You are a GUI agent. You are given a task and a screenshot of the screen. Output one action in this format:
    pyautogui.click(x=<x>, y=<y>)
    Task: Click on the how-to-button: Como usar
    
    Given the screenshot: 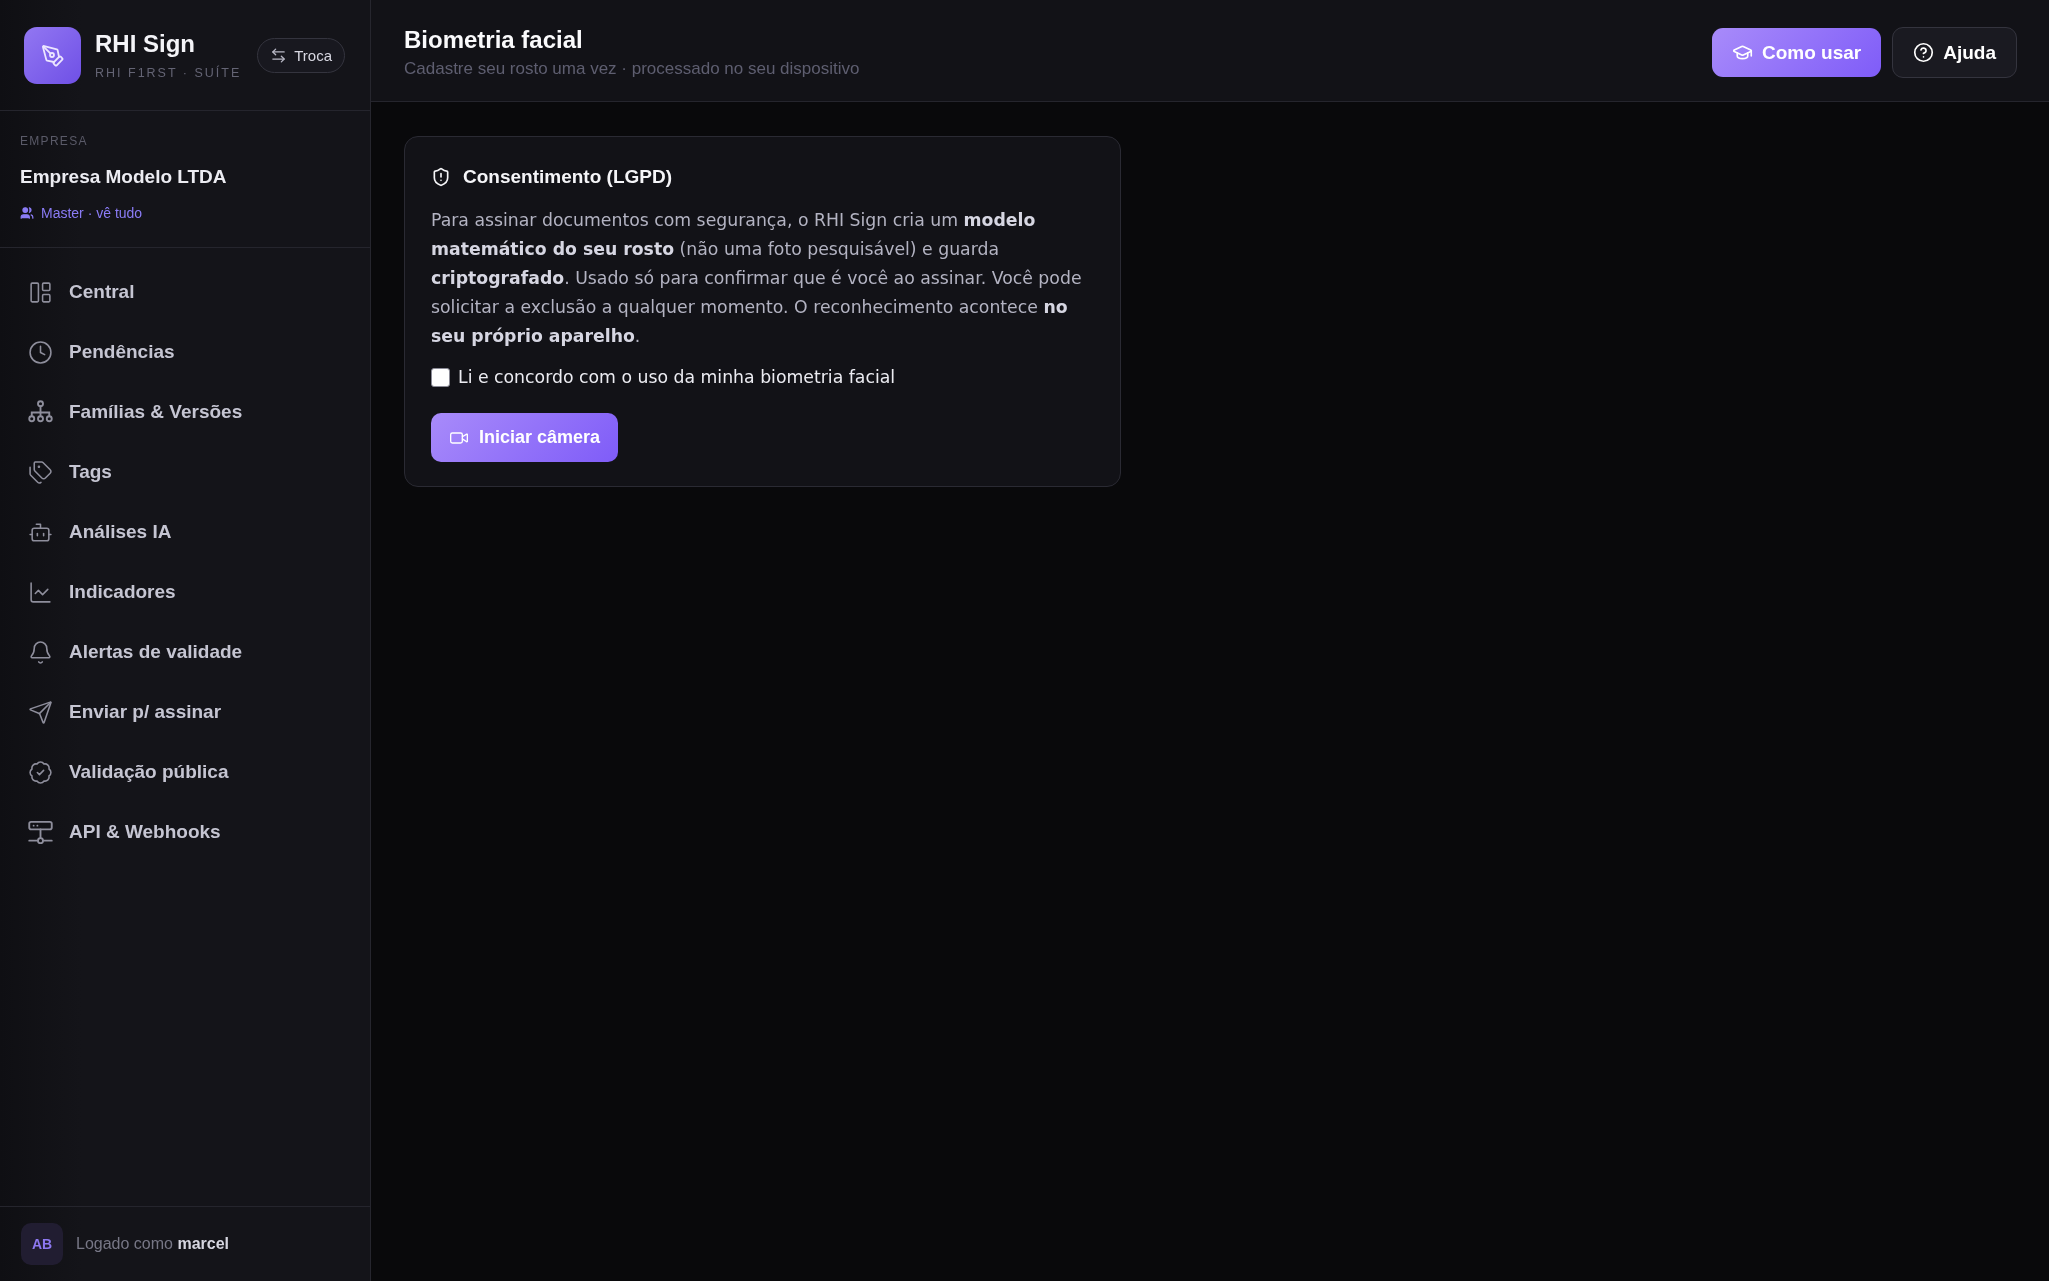 What is the action you would take?
    pyautogui.click(x=1796, y=52)
    